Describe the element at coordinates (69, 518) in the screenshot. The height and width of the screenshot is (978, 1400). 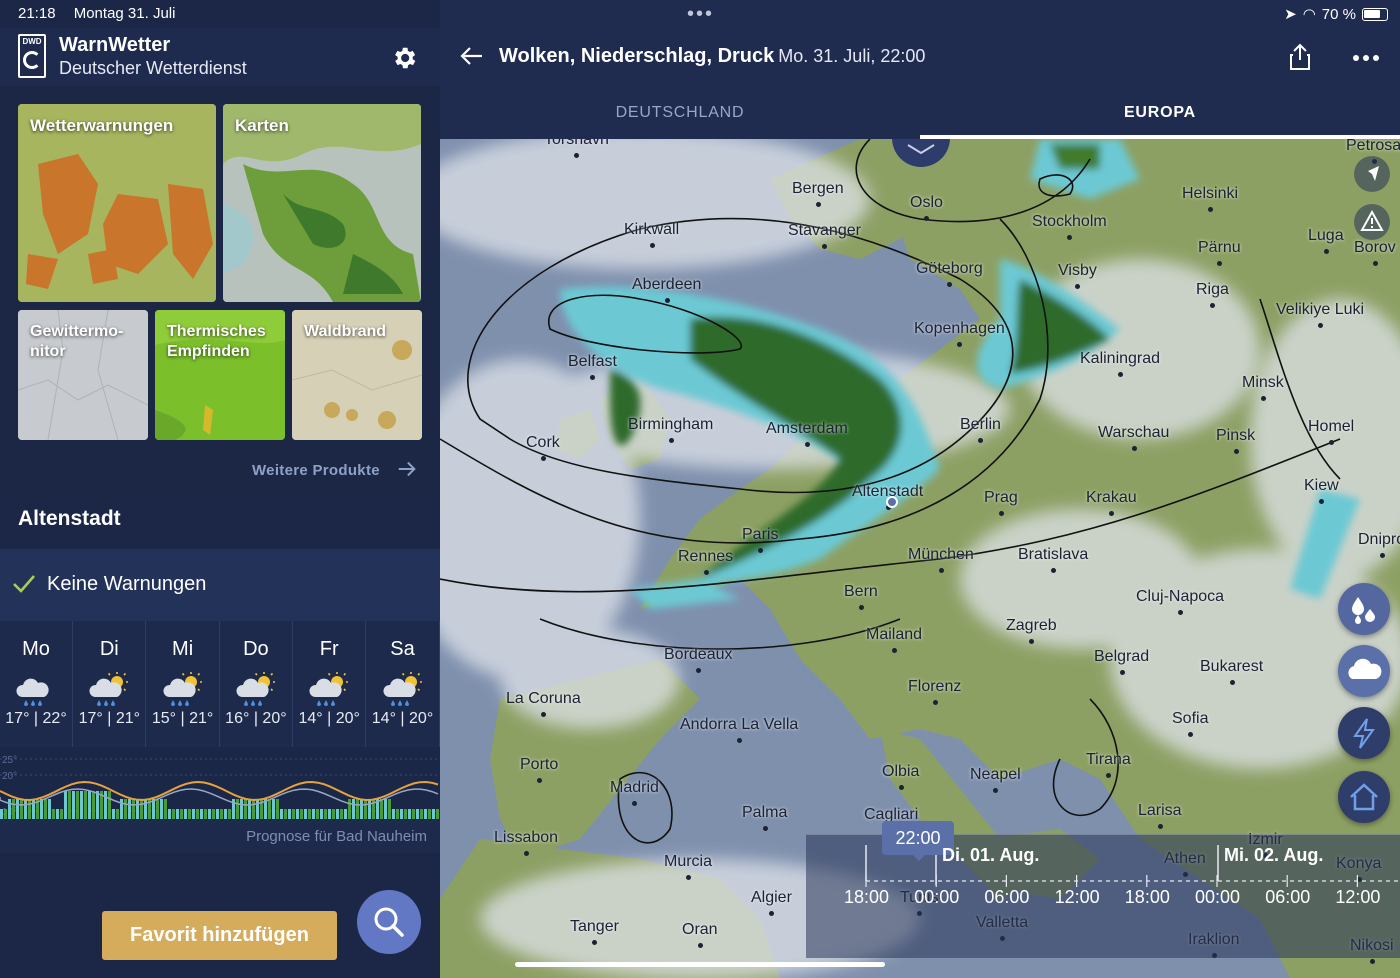
I see `location-title: Altenstadt` at that location.